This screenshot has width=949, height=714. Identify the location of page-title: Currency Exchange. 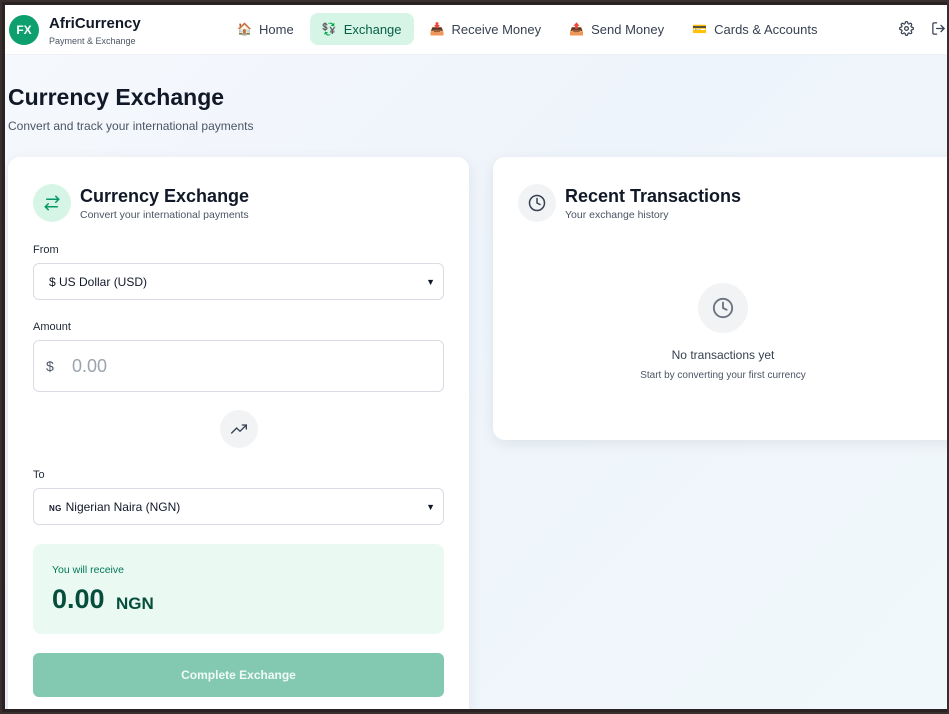
(116, 97).